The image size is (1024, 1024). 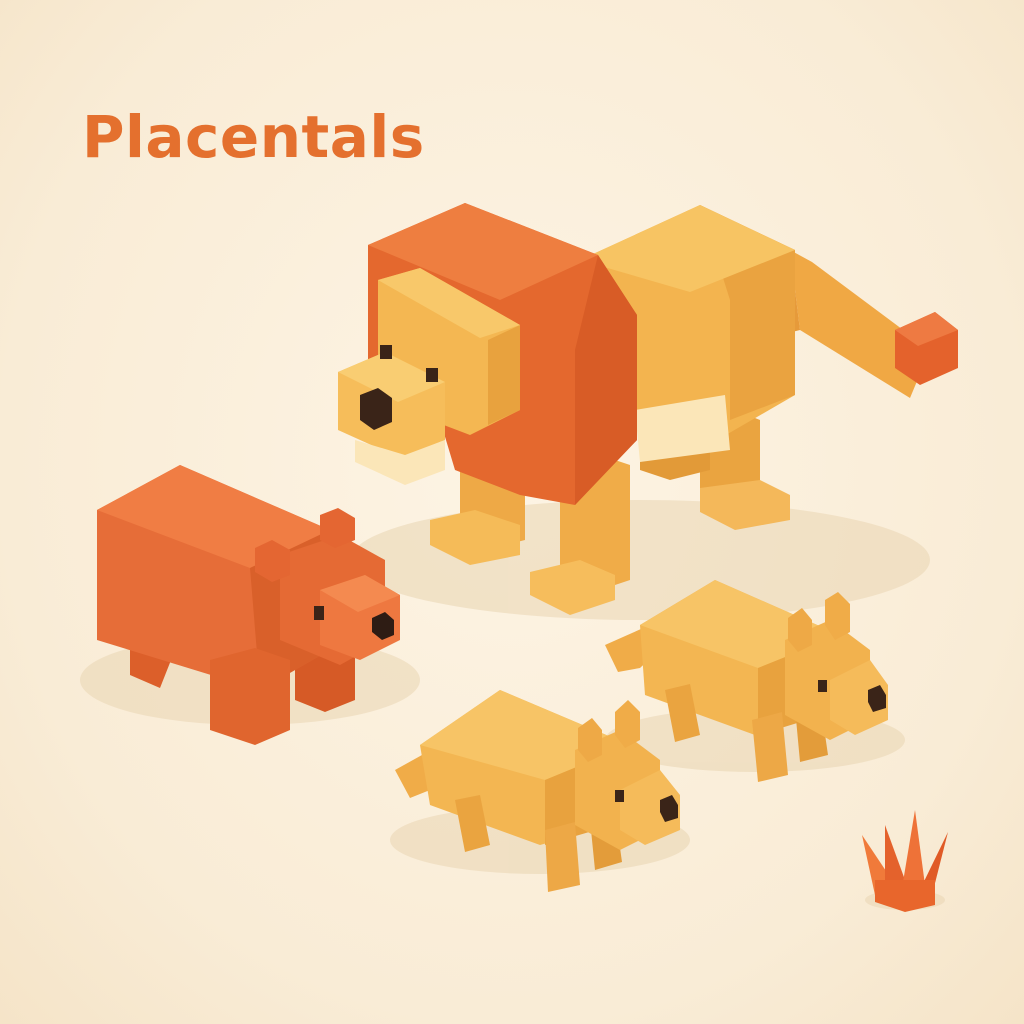 I want to click on bear-eye, so click(x=319, y=613).